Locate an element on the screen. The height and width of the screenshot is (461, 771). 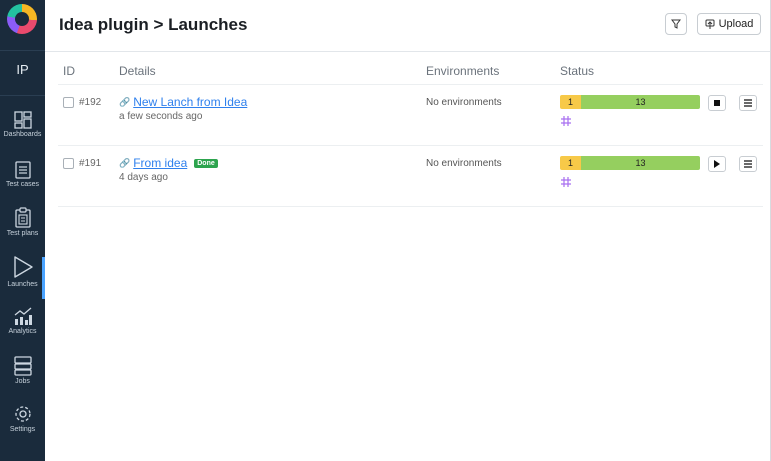
sidebar-item-launches: Launches is located at coordinates (22, 278).